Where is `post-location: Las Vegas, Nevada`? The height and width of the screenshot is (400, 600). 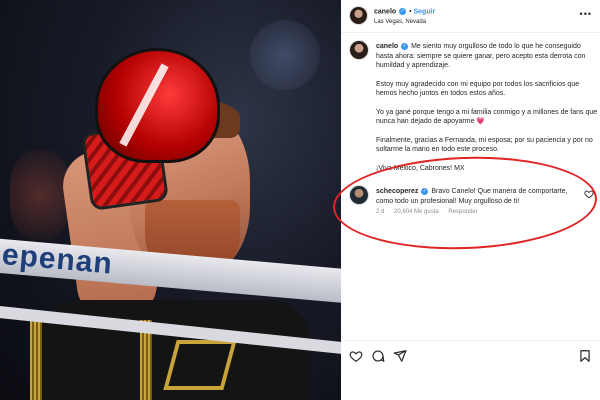
post-location: Las Vegas, Nevada is located at coordinates (400, 22).